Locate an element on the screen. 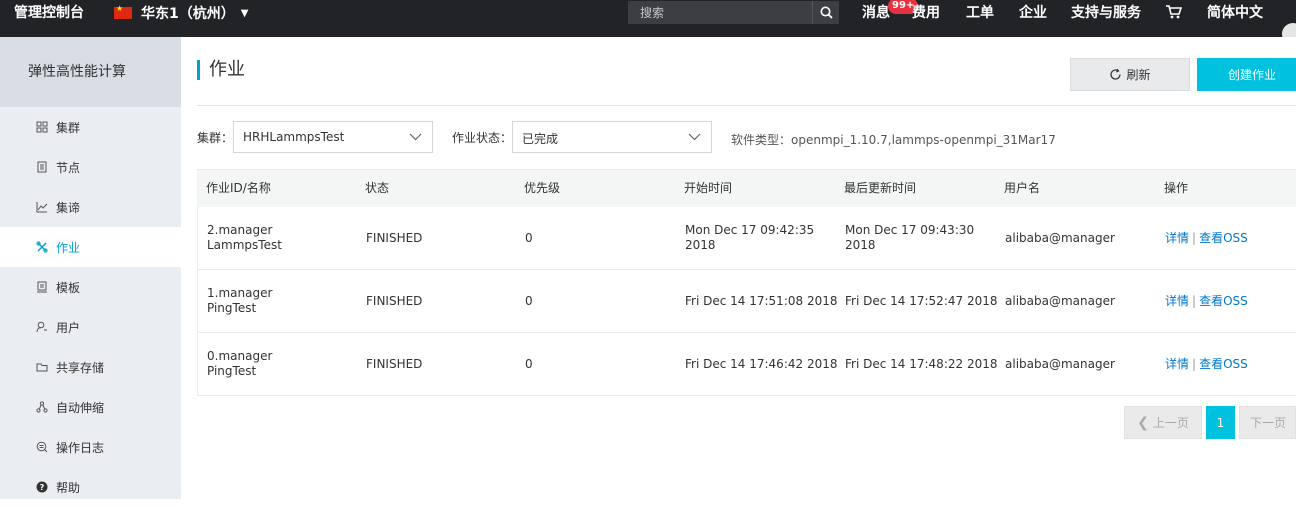  sidebar-item-clusters: 集群 is located at coordinates (90, 127).